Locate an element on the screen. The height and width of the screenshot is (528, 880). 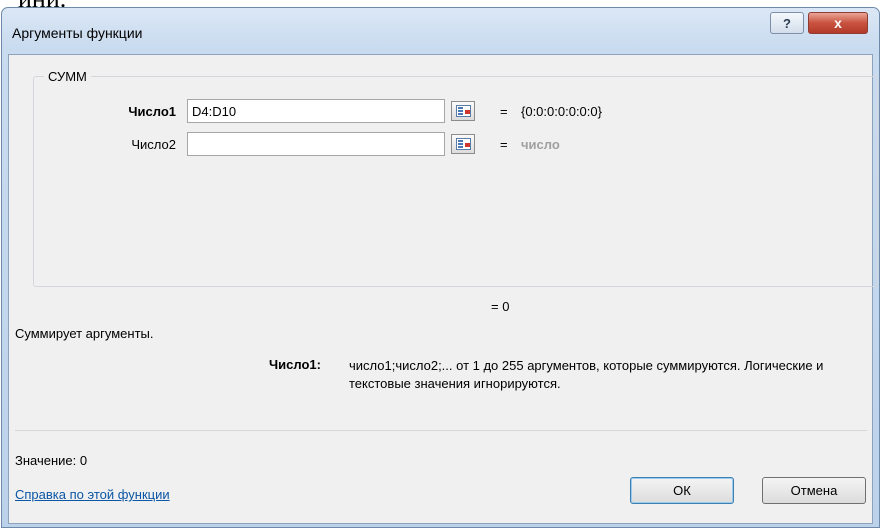
close-button: x is located at coordinates (838, 23).